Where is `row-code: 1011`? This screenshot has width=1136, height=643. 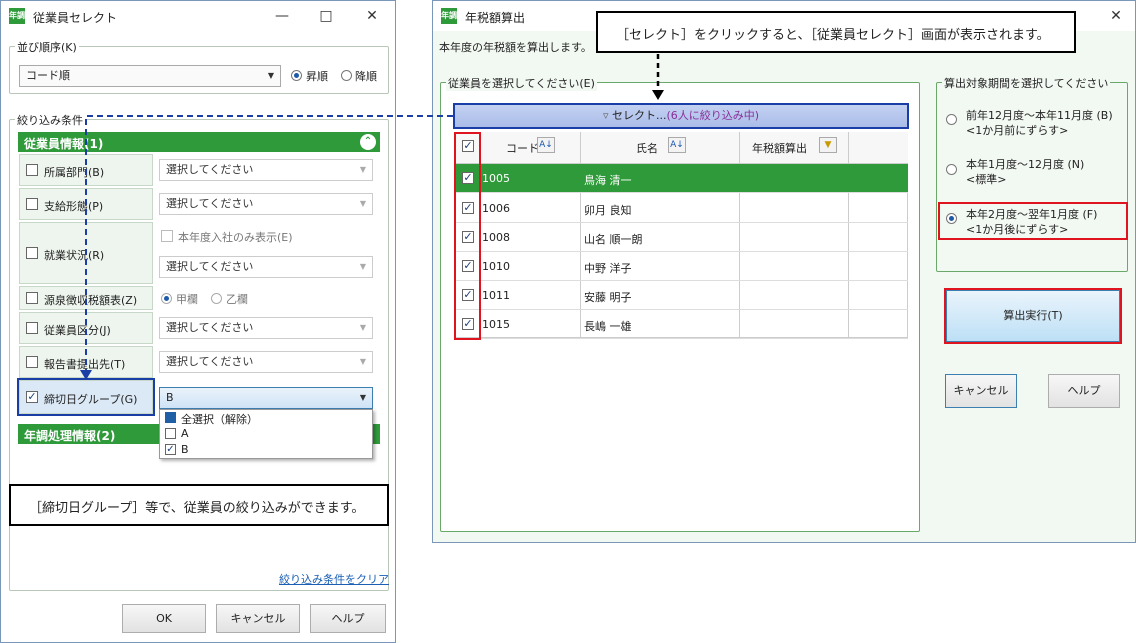 row-code: 1011 is located at coordinates (496, 295).